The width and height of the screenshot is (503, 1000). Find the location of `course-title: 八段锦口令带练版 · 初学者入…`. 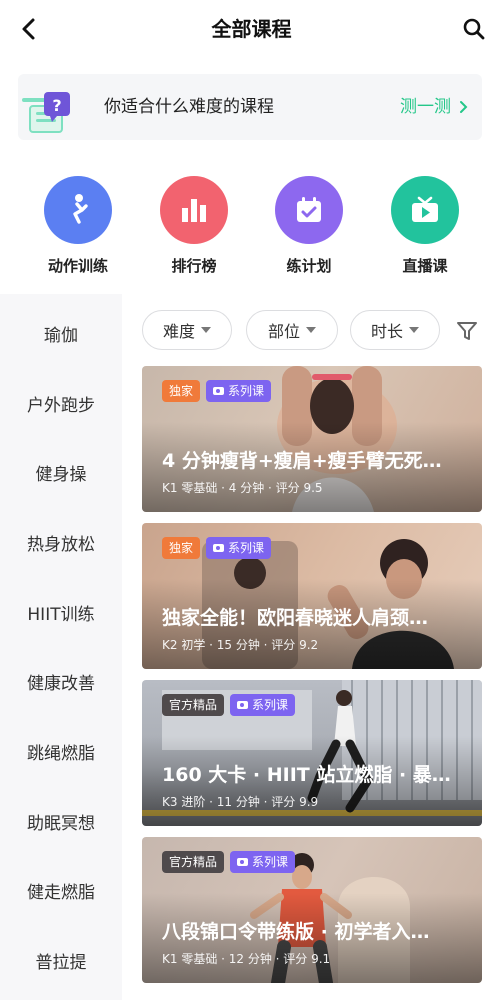

course-title: 八段锦口令带练版 · 初学者入… is located at coordinates (296, 932).